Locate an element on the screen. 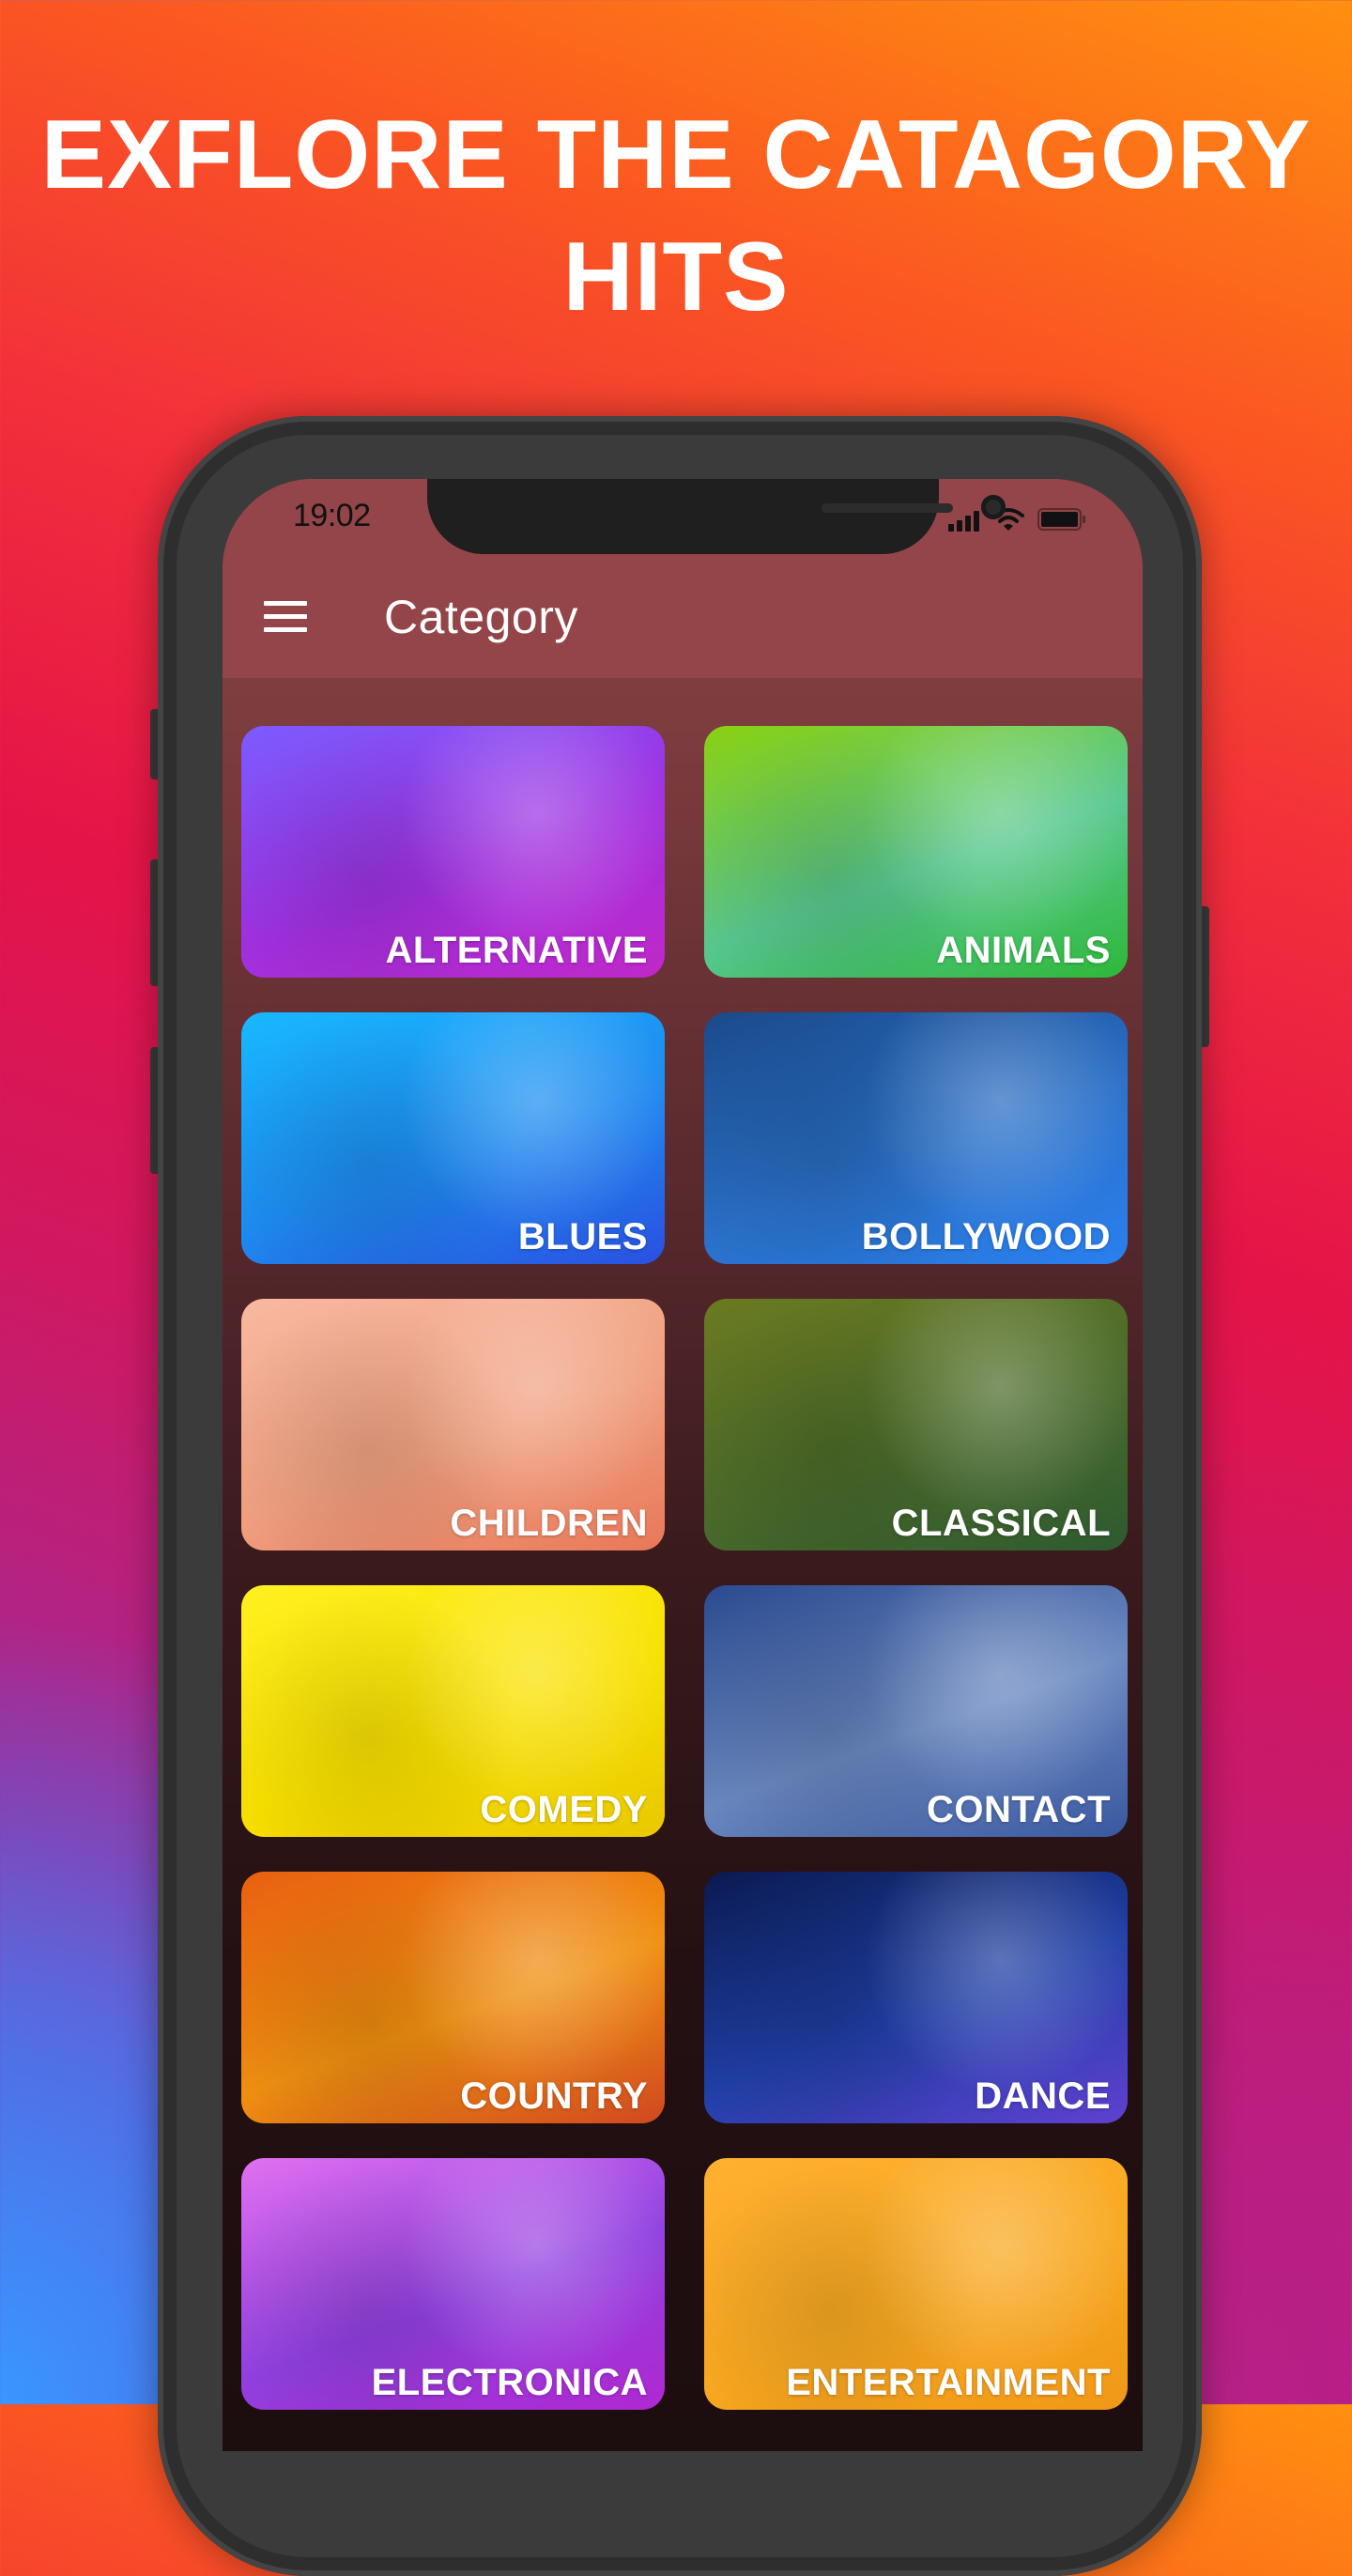  app-title: Category is located at coordinates (481, 617).